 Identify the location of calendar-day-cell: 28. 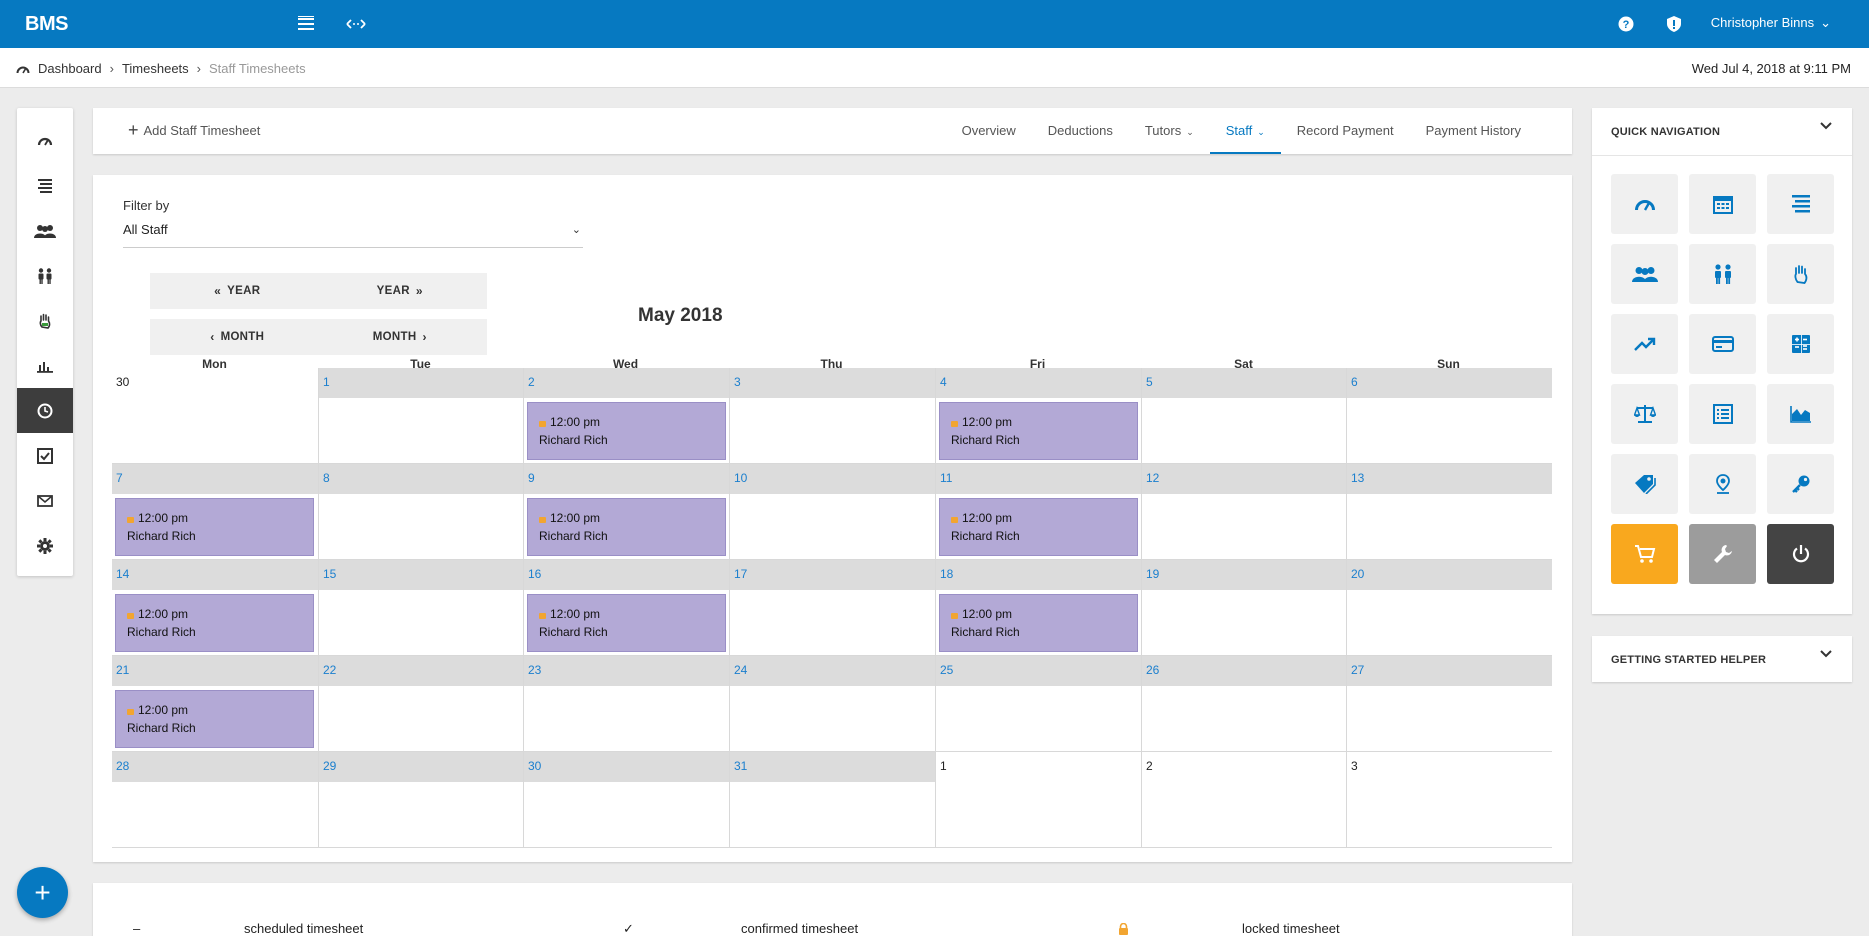
(215, 800).